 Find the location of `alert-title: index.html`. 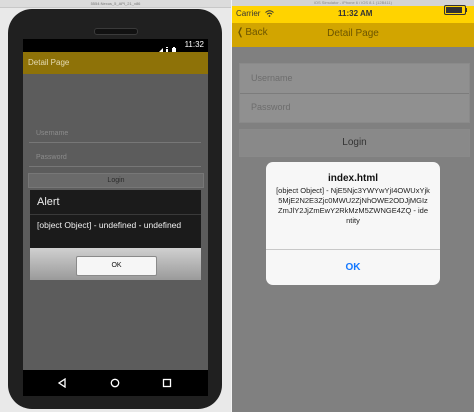

alert-title: index.html is located at coordinates (352, 178).